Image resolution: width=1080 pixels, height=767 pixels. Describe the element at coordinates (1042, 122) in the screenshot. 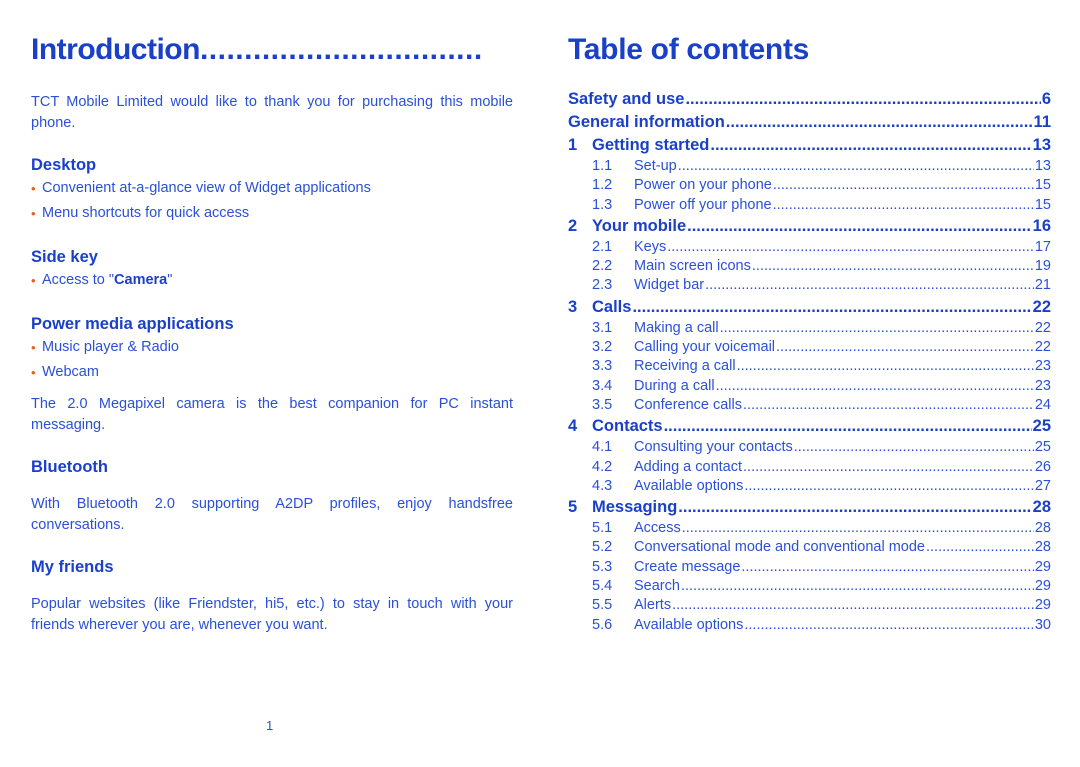

I see `toc-entry-page-number: 11` at that location.